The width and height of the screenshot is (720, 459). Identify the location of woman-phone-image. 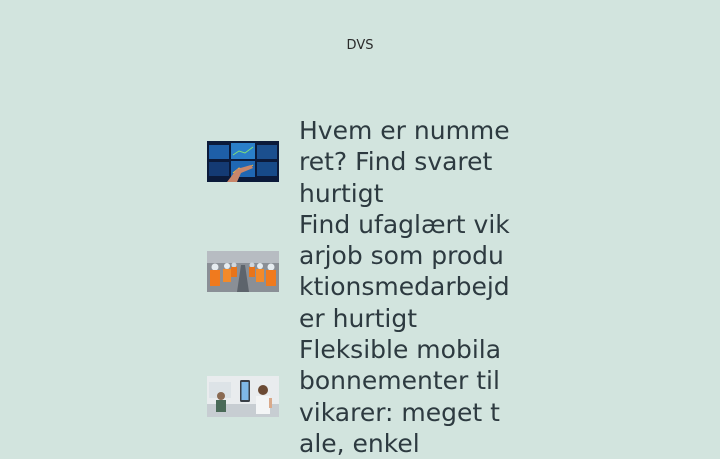
(243, 397).